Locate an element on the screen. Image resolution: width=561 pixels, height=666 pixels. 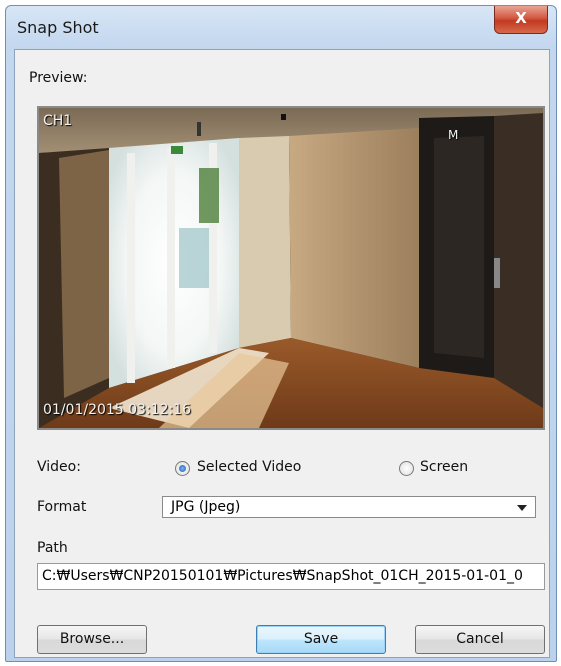
video-label: Video: is located at coordinates (59, 467).